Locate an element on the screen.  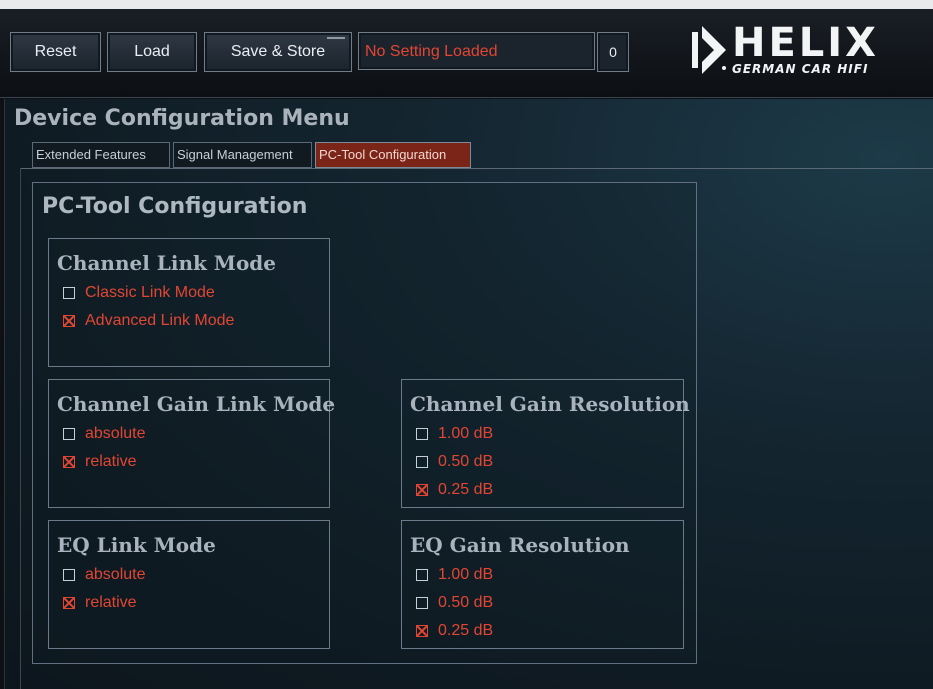
panel-left-border is located at coordinates (20, 428).